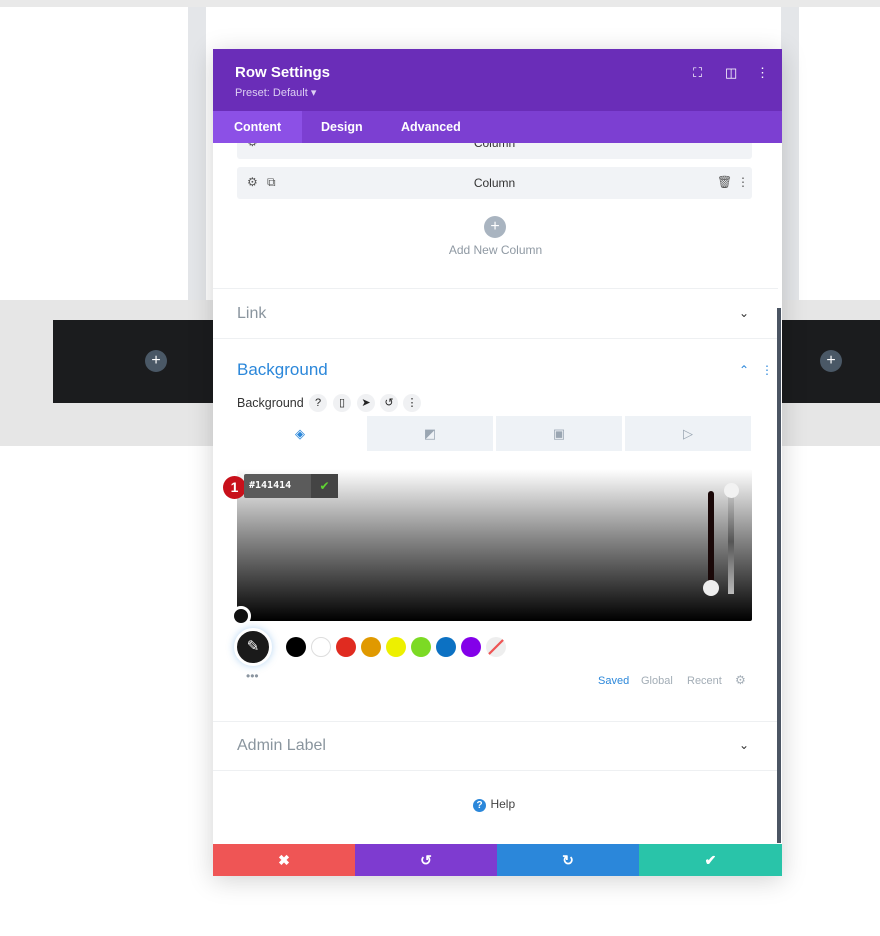  What do you see at coordinates (559, 433) in the screenshot?
I see `image-tab-icon: ▣` at bounding box center [559, 433].